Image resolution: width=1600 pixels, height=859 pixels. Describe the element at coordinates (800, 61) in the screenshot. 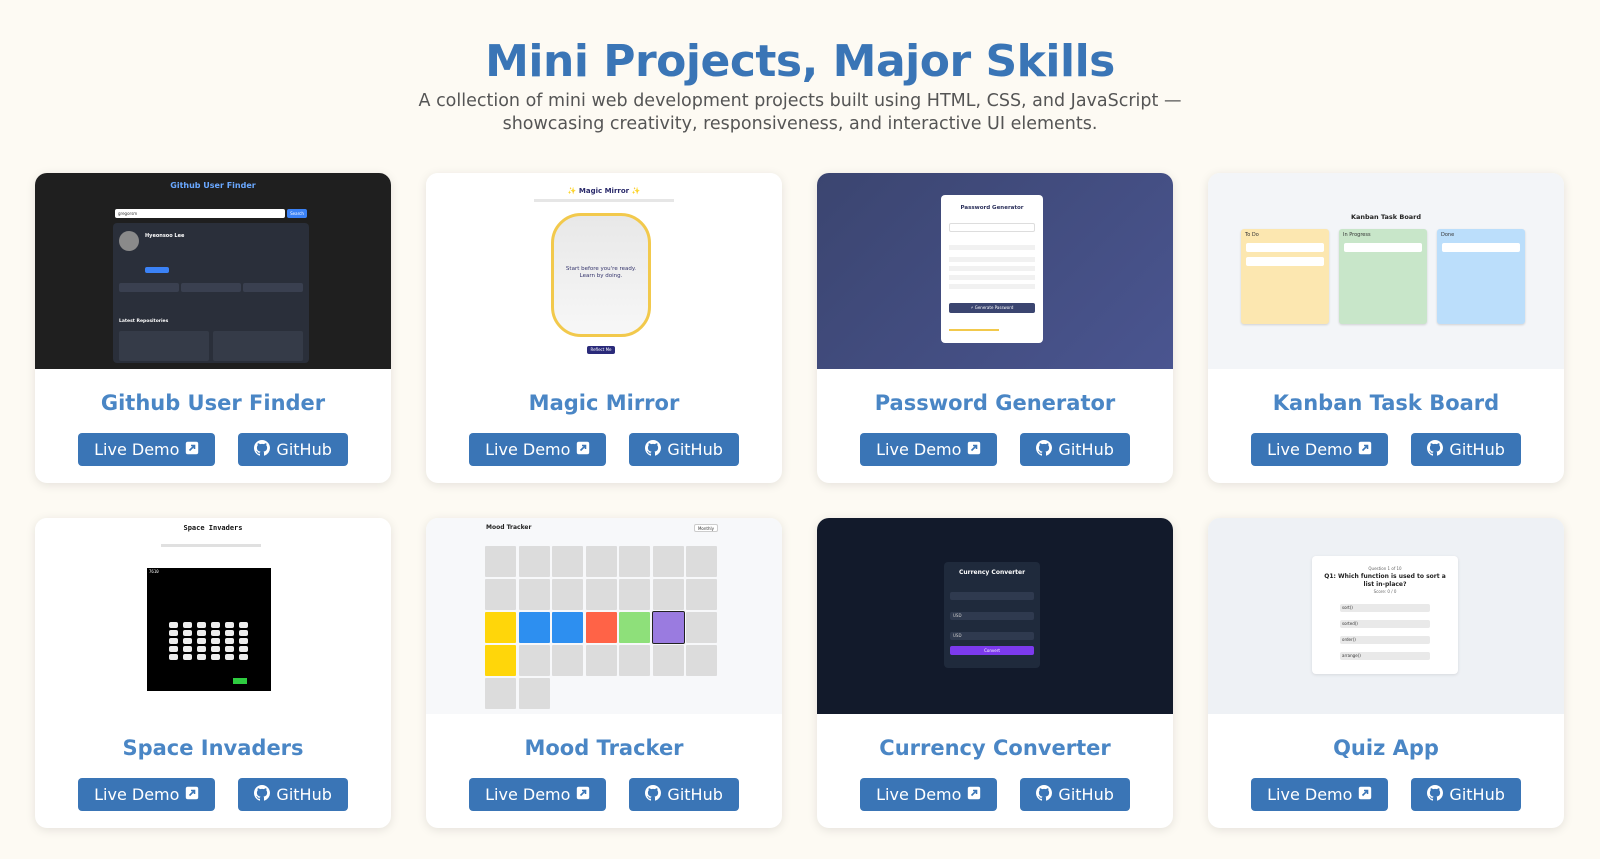

I see `page-title: Mini Projects, Major Skills` at that location.